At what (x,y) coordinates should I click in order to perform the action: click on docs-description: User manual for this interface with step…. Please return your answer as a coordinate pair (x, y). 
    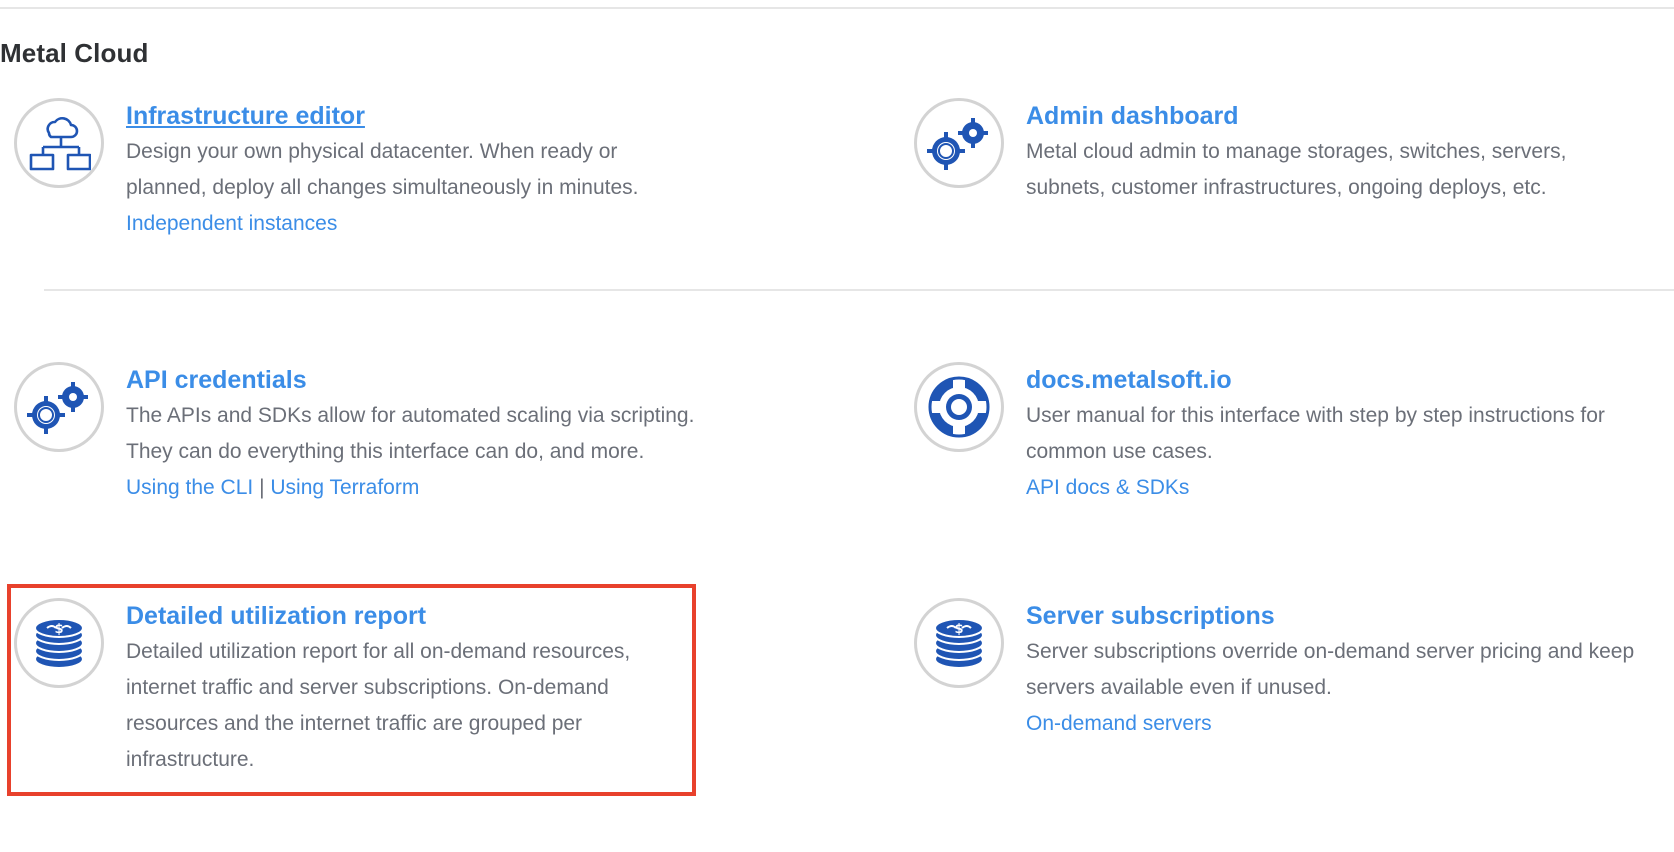
    Looking at the image, I should click on (1315, 433).